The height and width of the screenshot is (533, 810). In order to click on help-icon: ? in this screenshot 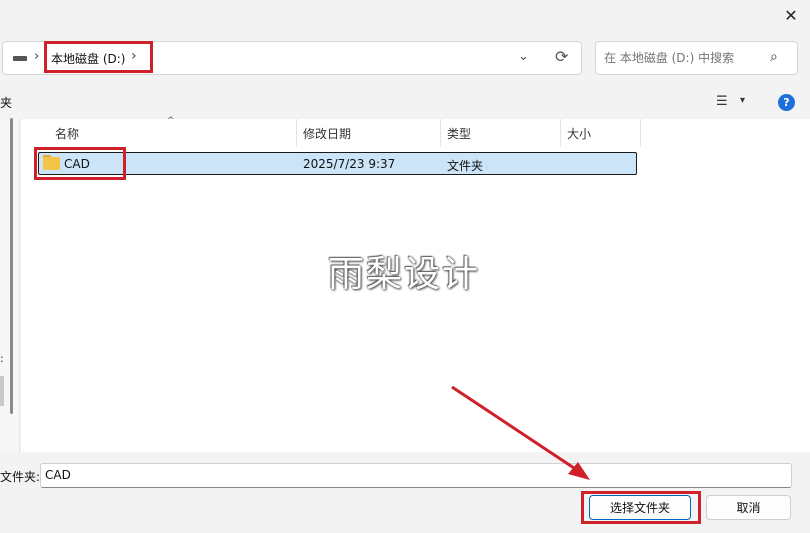, I will do `click(786, 102)`.